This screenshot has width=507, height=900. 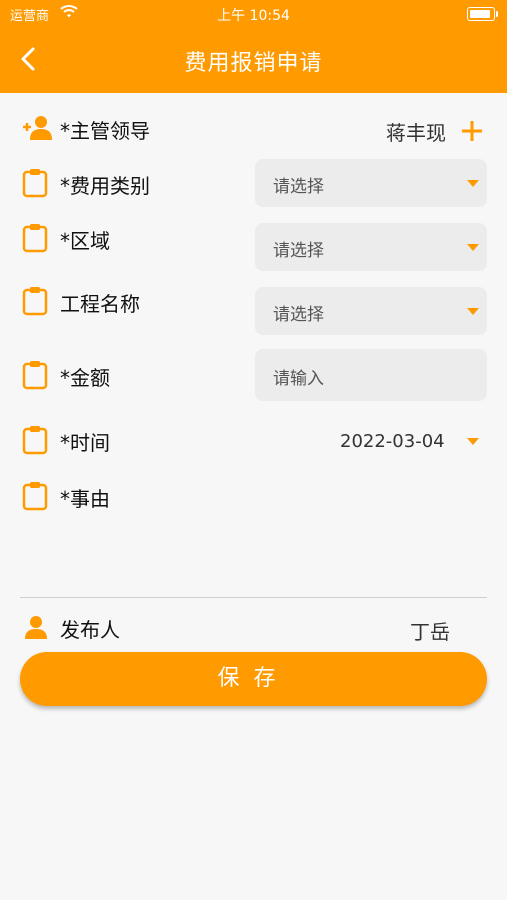 What do you see at coordinates (36, 627) in the screenshot?
I see `person-icon` at bounding box center [36, 627].